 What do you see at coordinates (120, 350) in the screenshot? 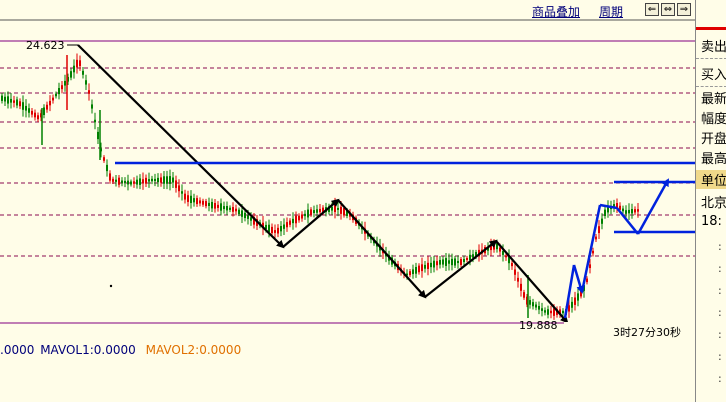
I see `volume-indicator-bar: .0000 MAVOL1:0.0000 MAVOL2:0.0000` at bounding box center [120, 350].